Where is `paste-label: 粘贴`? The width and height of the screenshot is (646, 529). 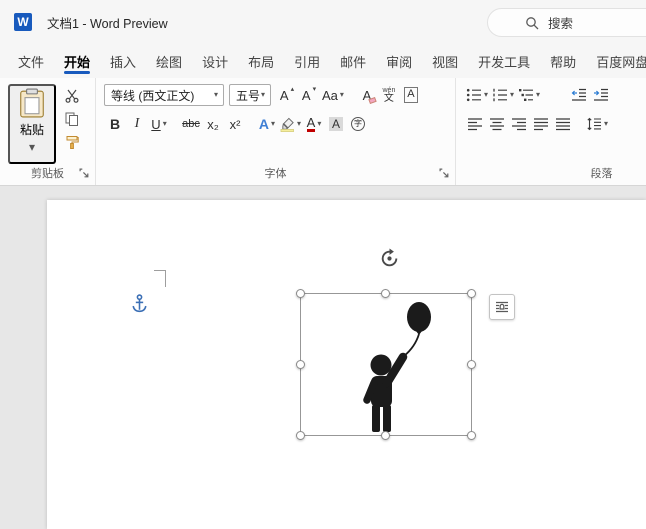
paste-label: 粘贴 is located at coordinates (31, 130).